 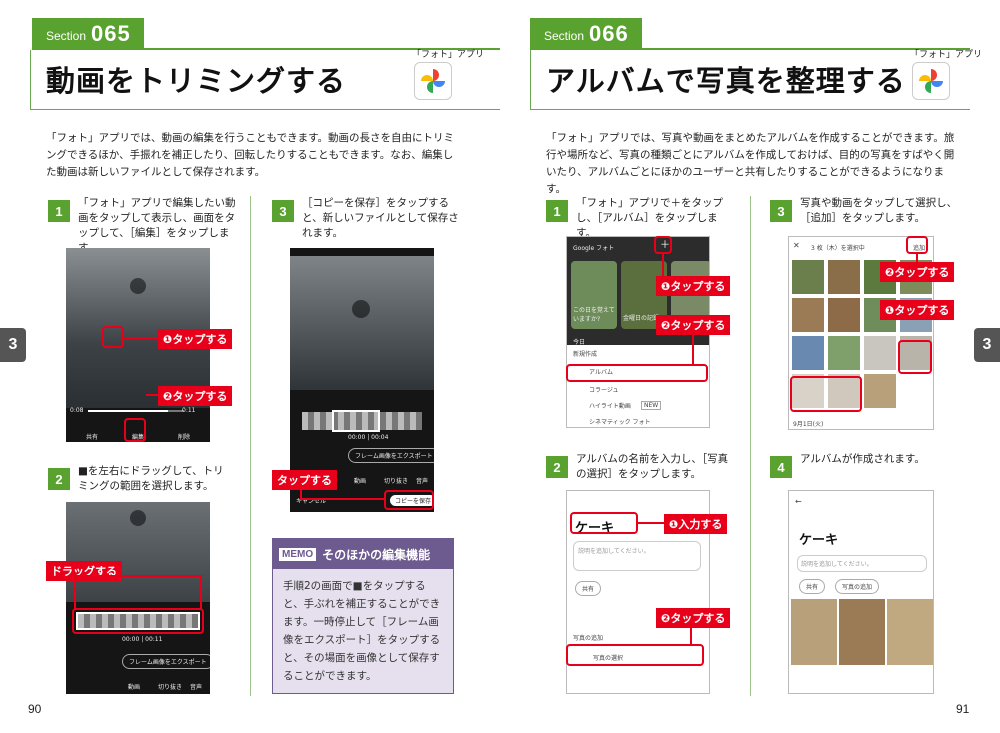 What do you see at coordinates (376, 554) in the screenshot?
I see `memo-title: そのほかの編集機能` at bounding box center [376, 554].